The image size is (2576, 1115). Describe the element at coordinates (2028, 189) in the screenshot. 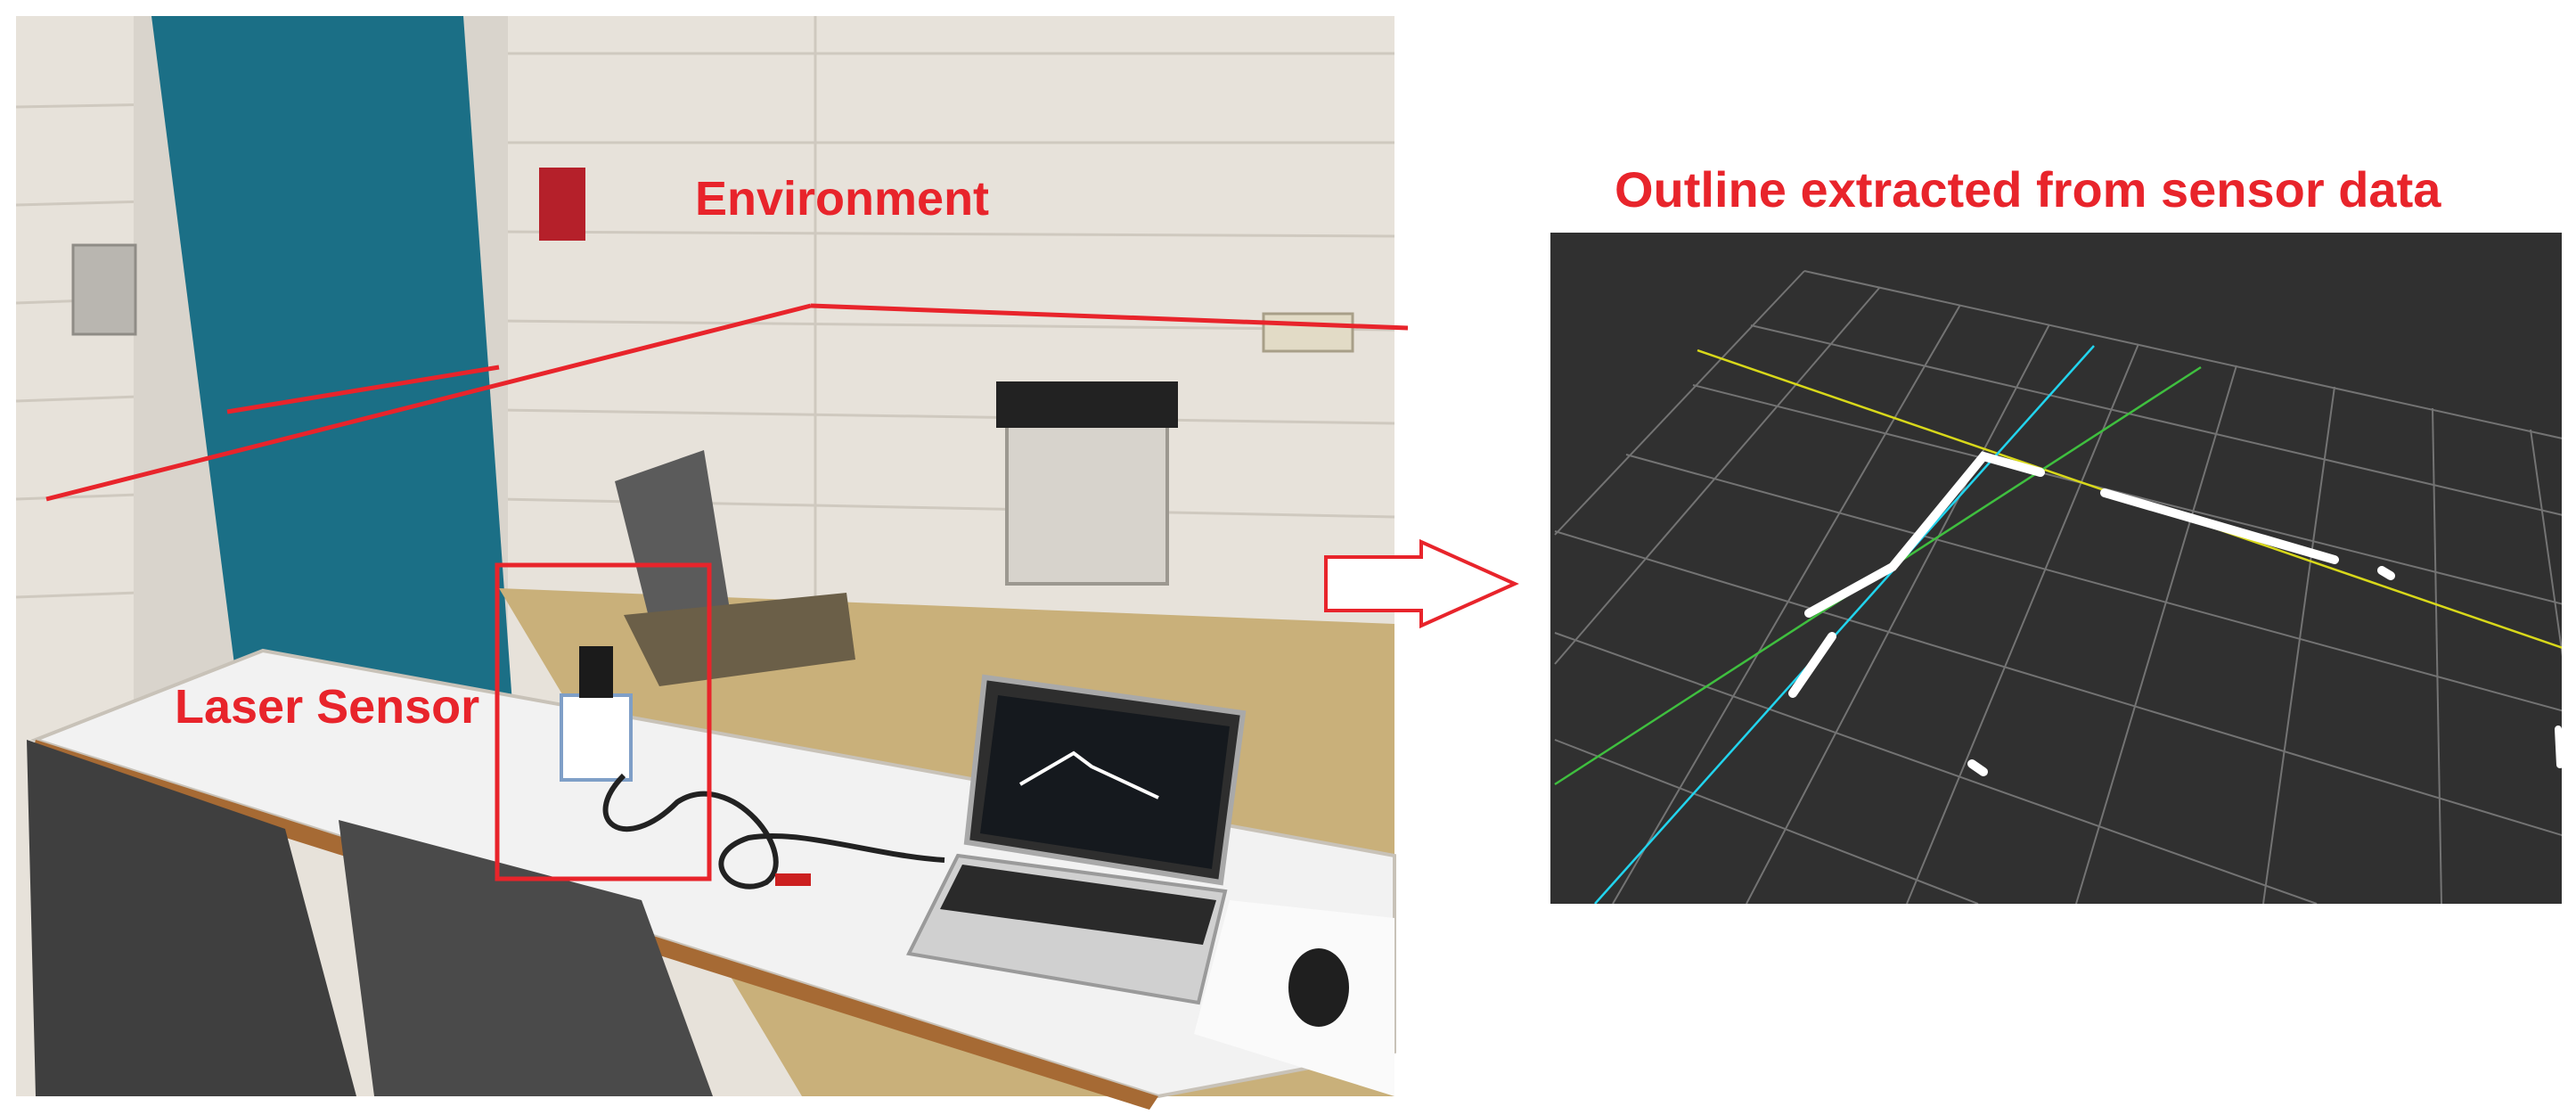

I see `outline-label: Outline extracted from sensor data` at that location.